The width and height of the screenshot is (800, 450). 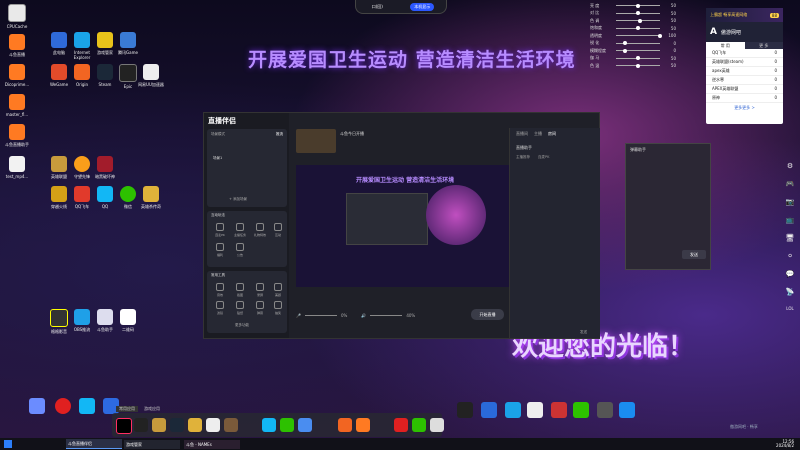 What do you see at coordinates (790, 258) in the screenshot?
I see `circle-icon: ⚪` at bounding box center [790, 258].